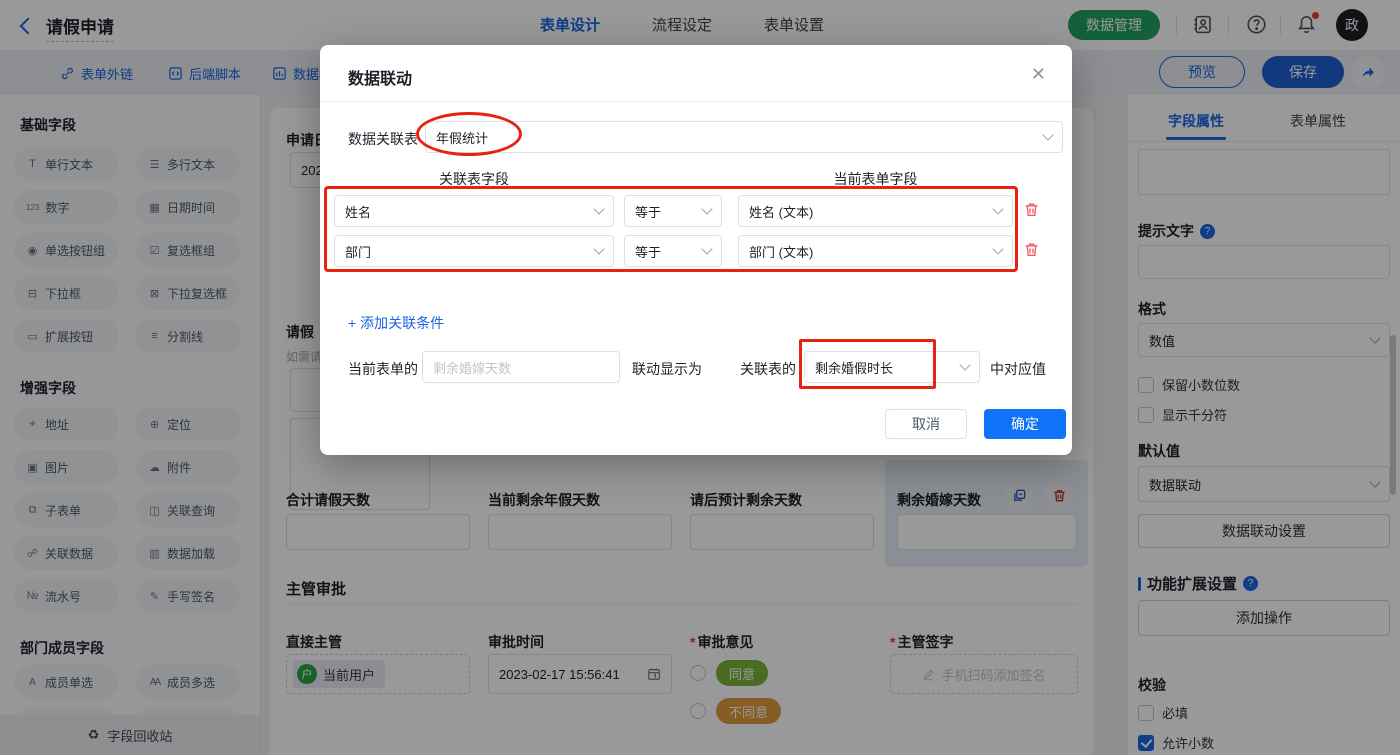 The image size is (1400, 755). I want to click on left-field-value: 部门, so click(358, 252).